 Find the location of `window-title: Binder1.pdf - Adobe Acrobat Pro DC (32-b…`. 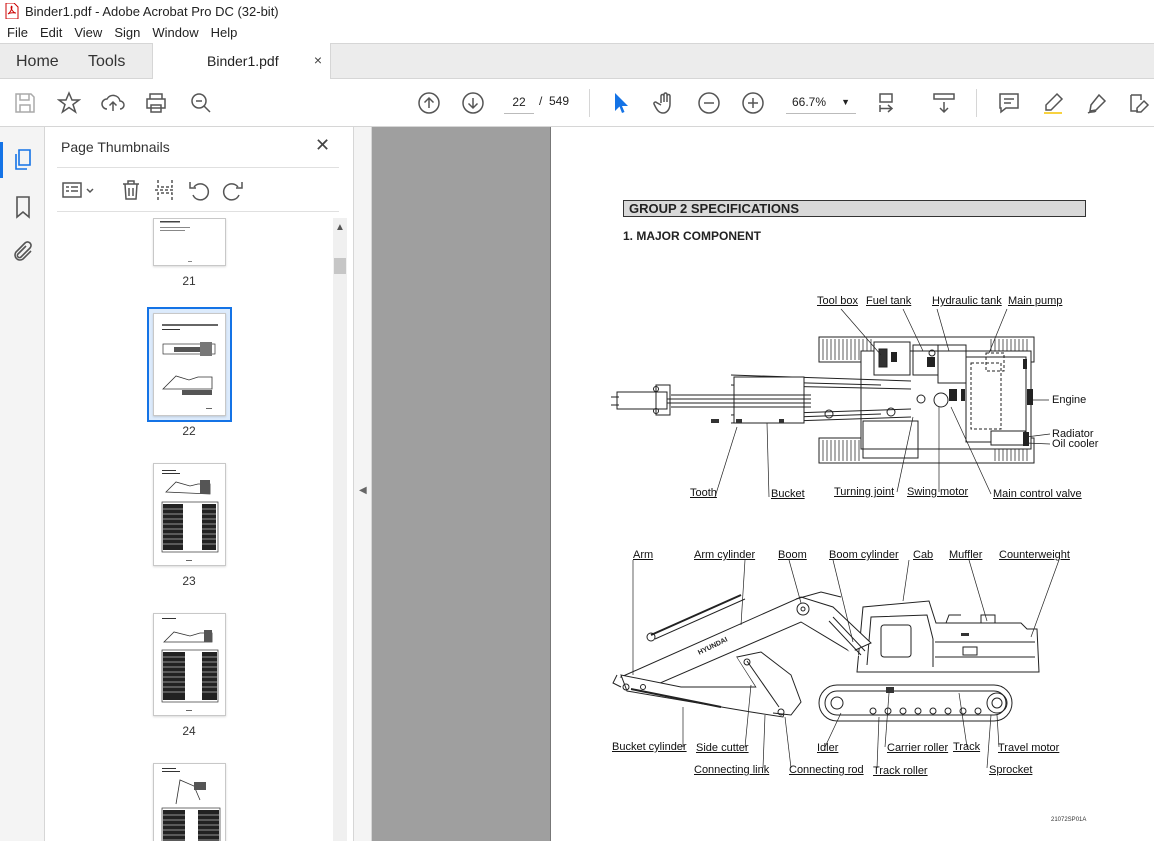

window-title: Binder1.pdf - Adobe Acrobat Pro DC (32-b… is located at coordinates (152, 11).